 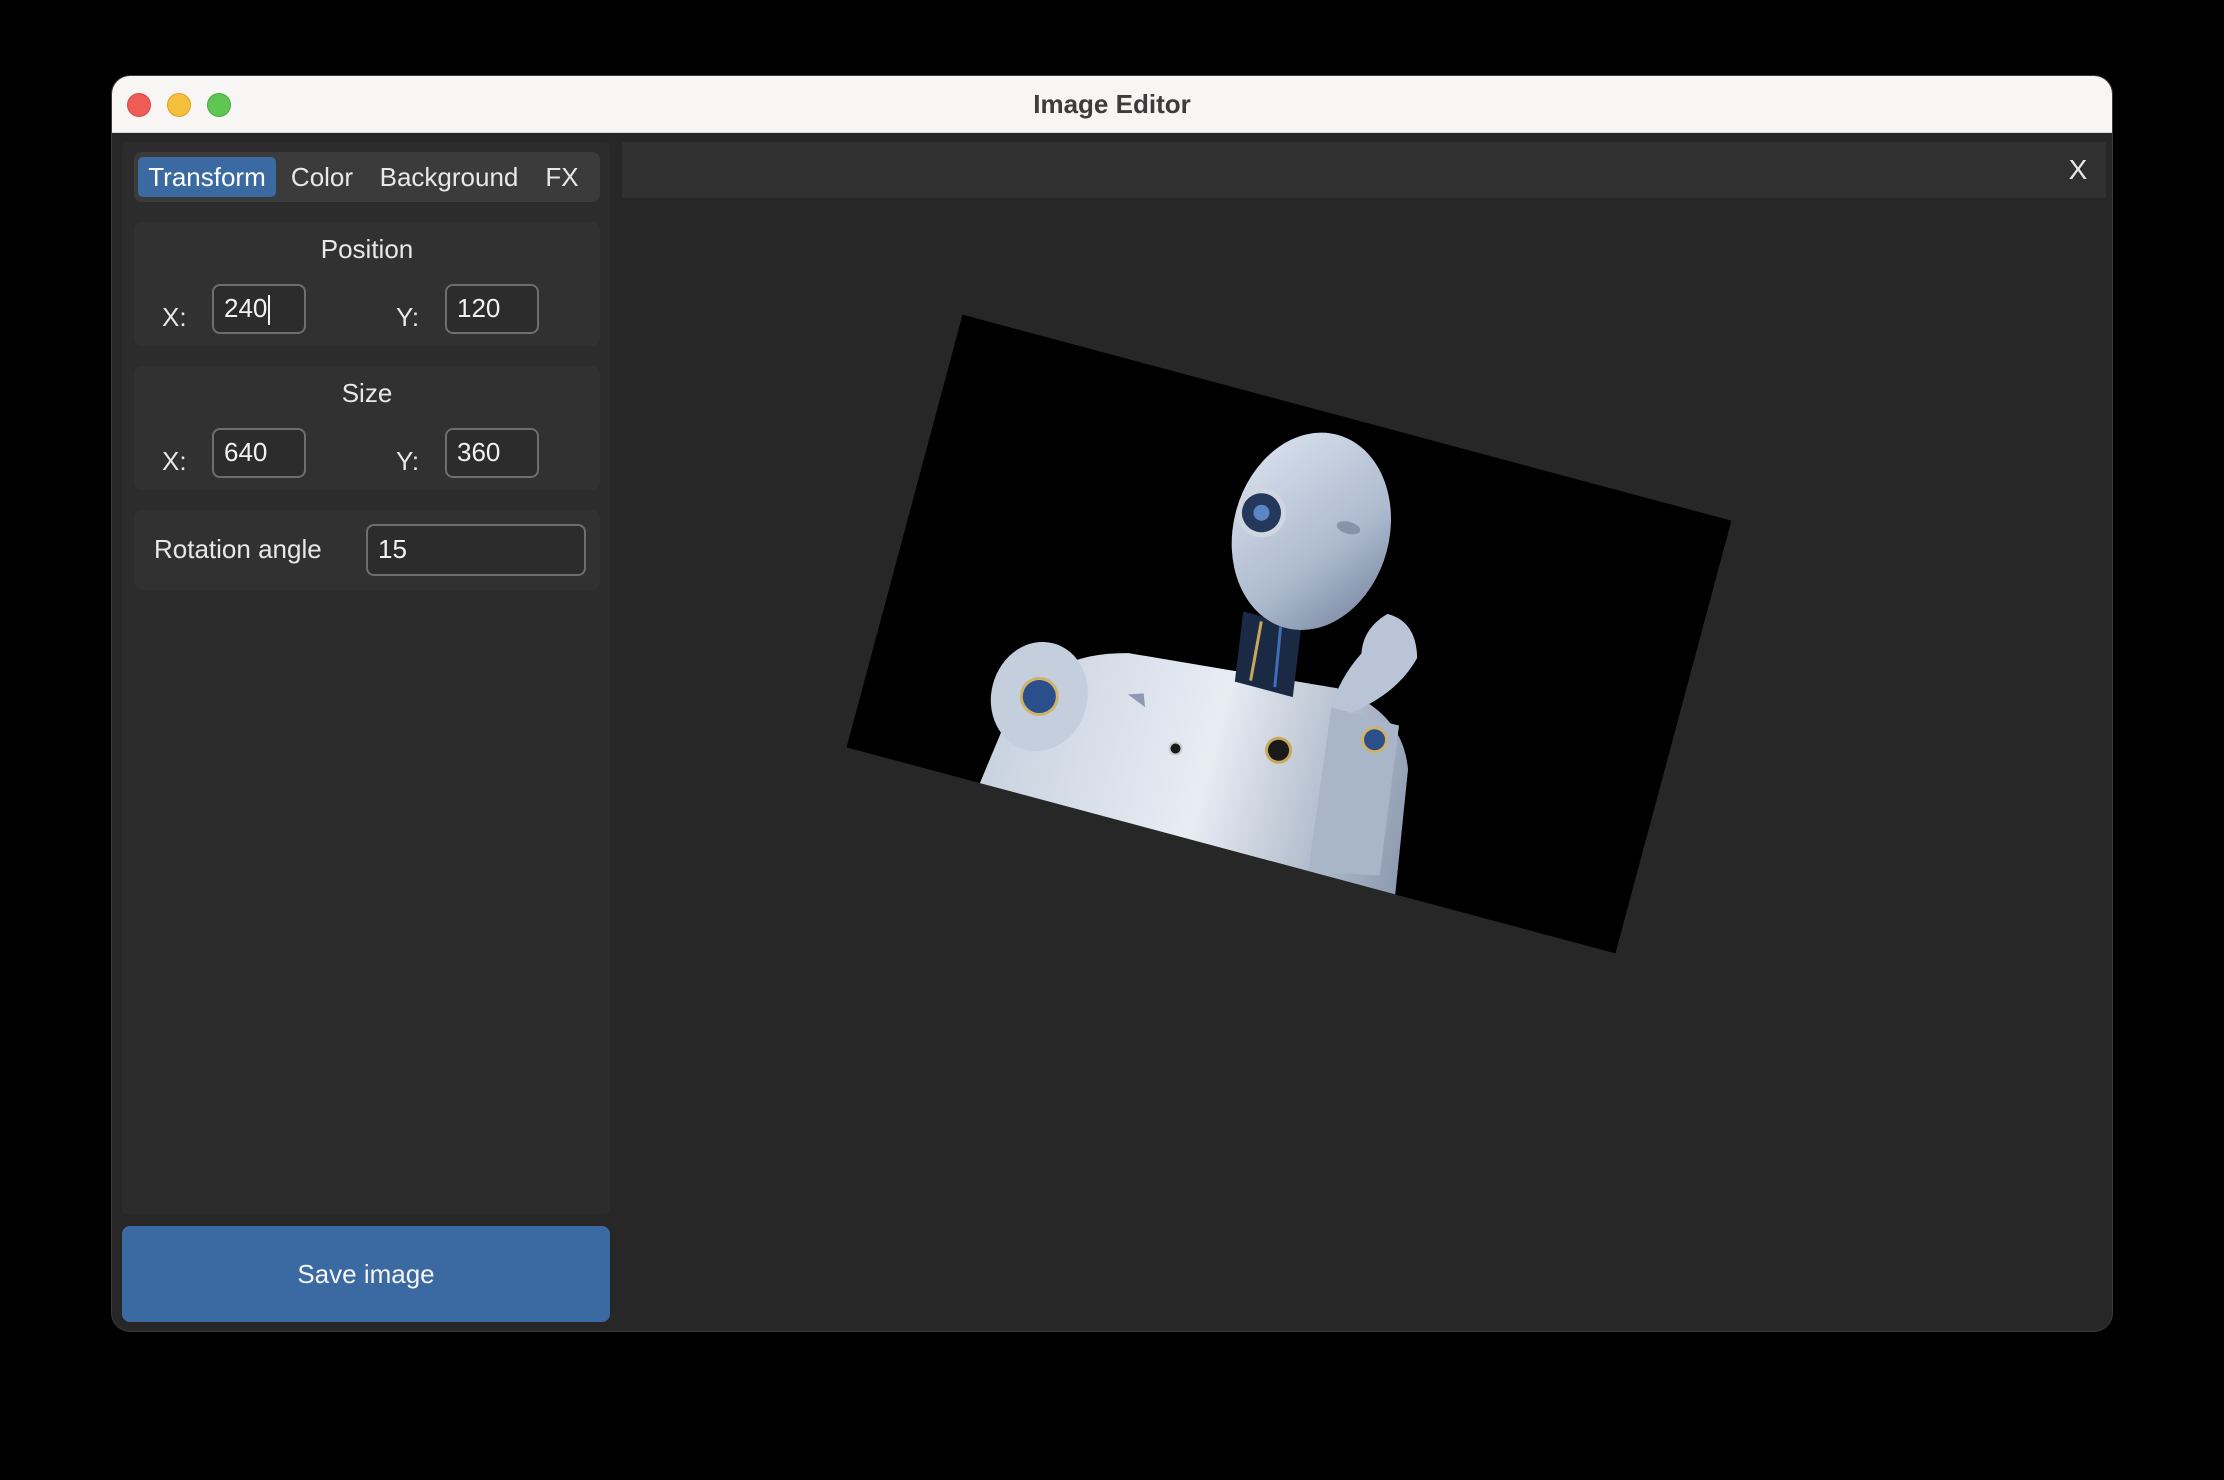 I want to click on tab-color: Color, so click(x=322, y=177).